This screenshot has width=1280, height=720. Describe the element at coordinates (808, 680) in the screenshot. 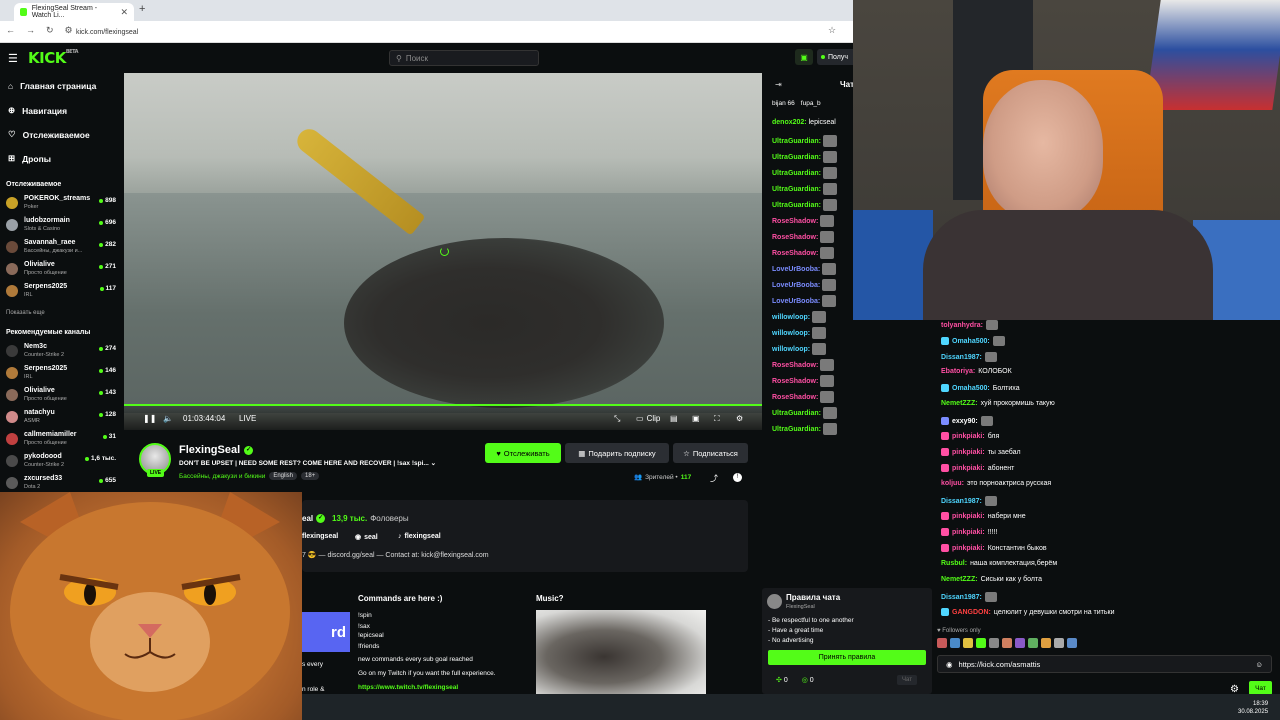

I see `points-b: ◎ 0` at that location.